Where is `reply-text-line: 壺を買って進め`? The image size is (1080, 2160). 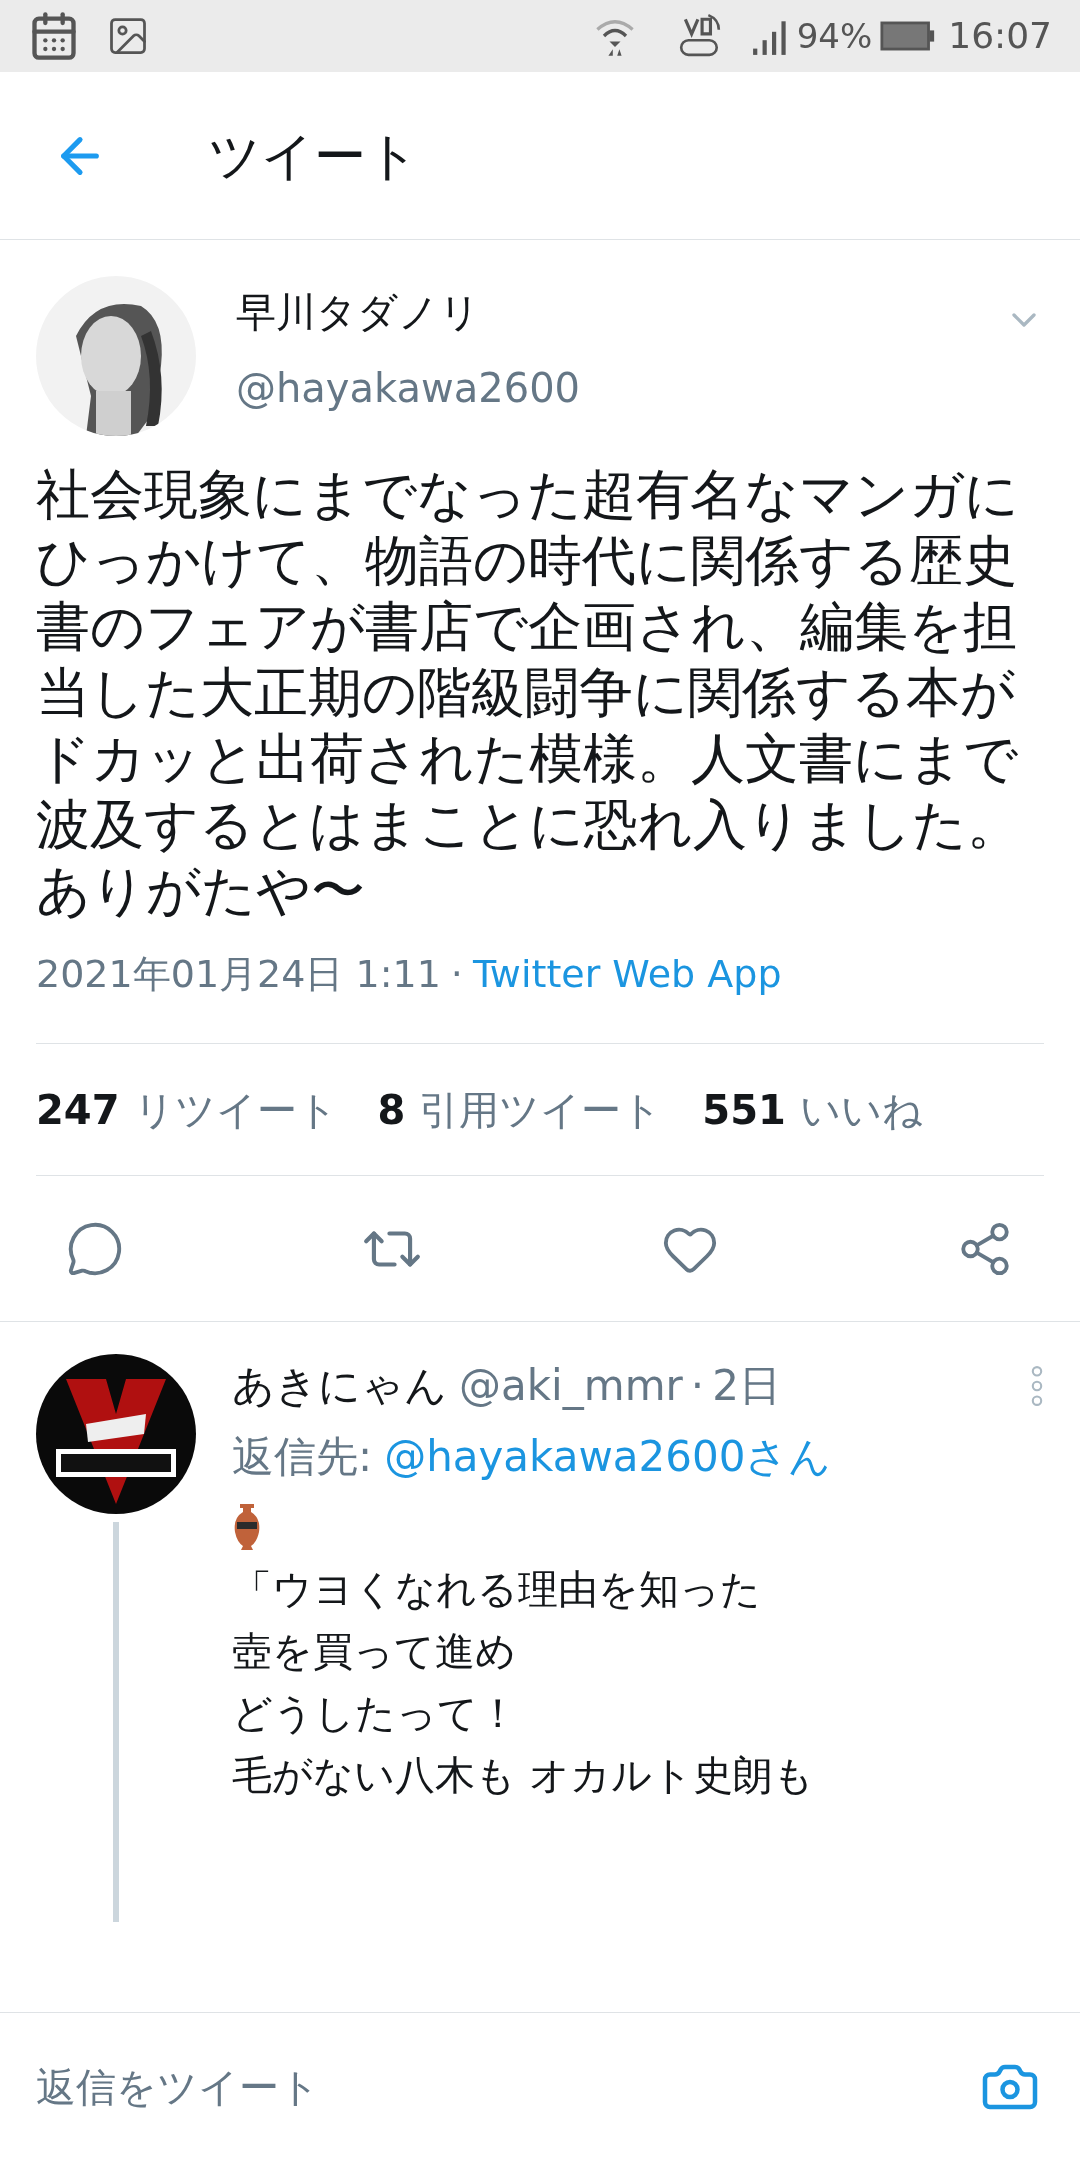
reply-text-line: 壺を買って進め is located at coordinates (374, 1651).